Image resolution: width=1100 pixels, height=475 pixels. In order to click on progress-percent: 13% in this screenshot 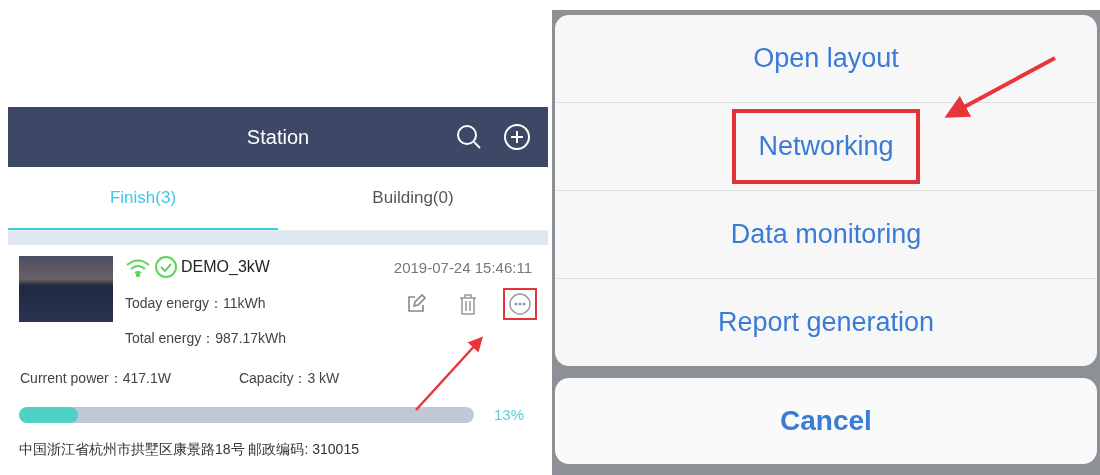, I will do `click(509, 414)`.